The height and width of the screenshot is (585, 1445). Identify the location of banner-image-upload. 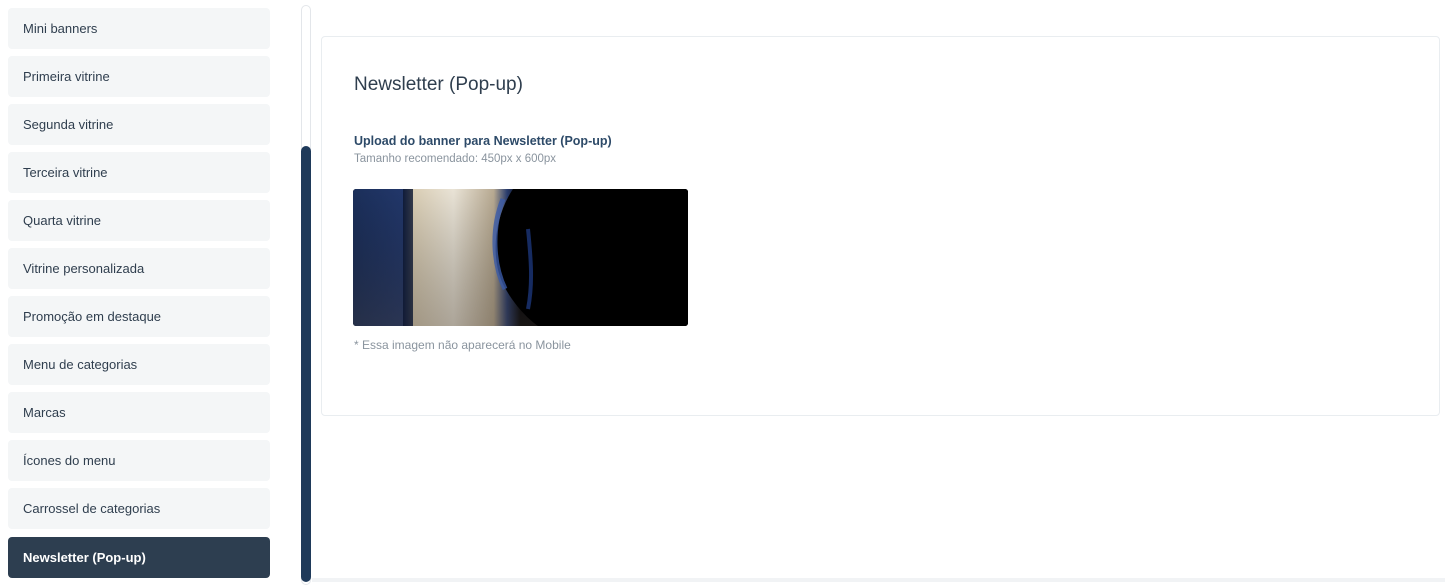
(520, 257).